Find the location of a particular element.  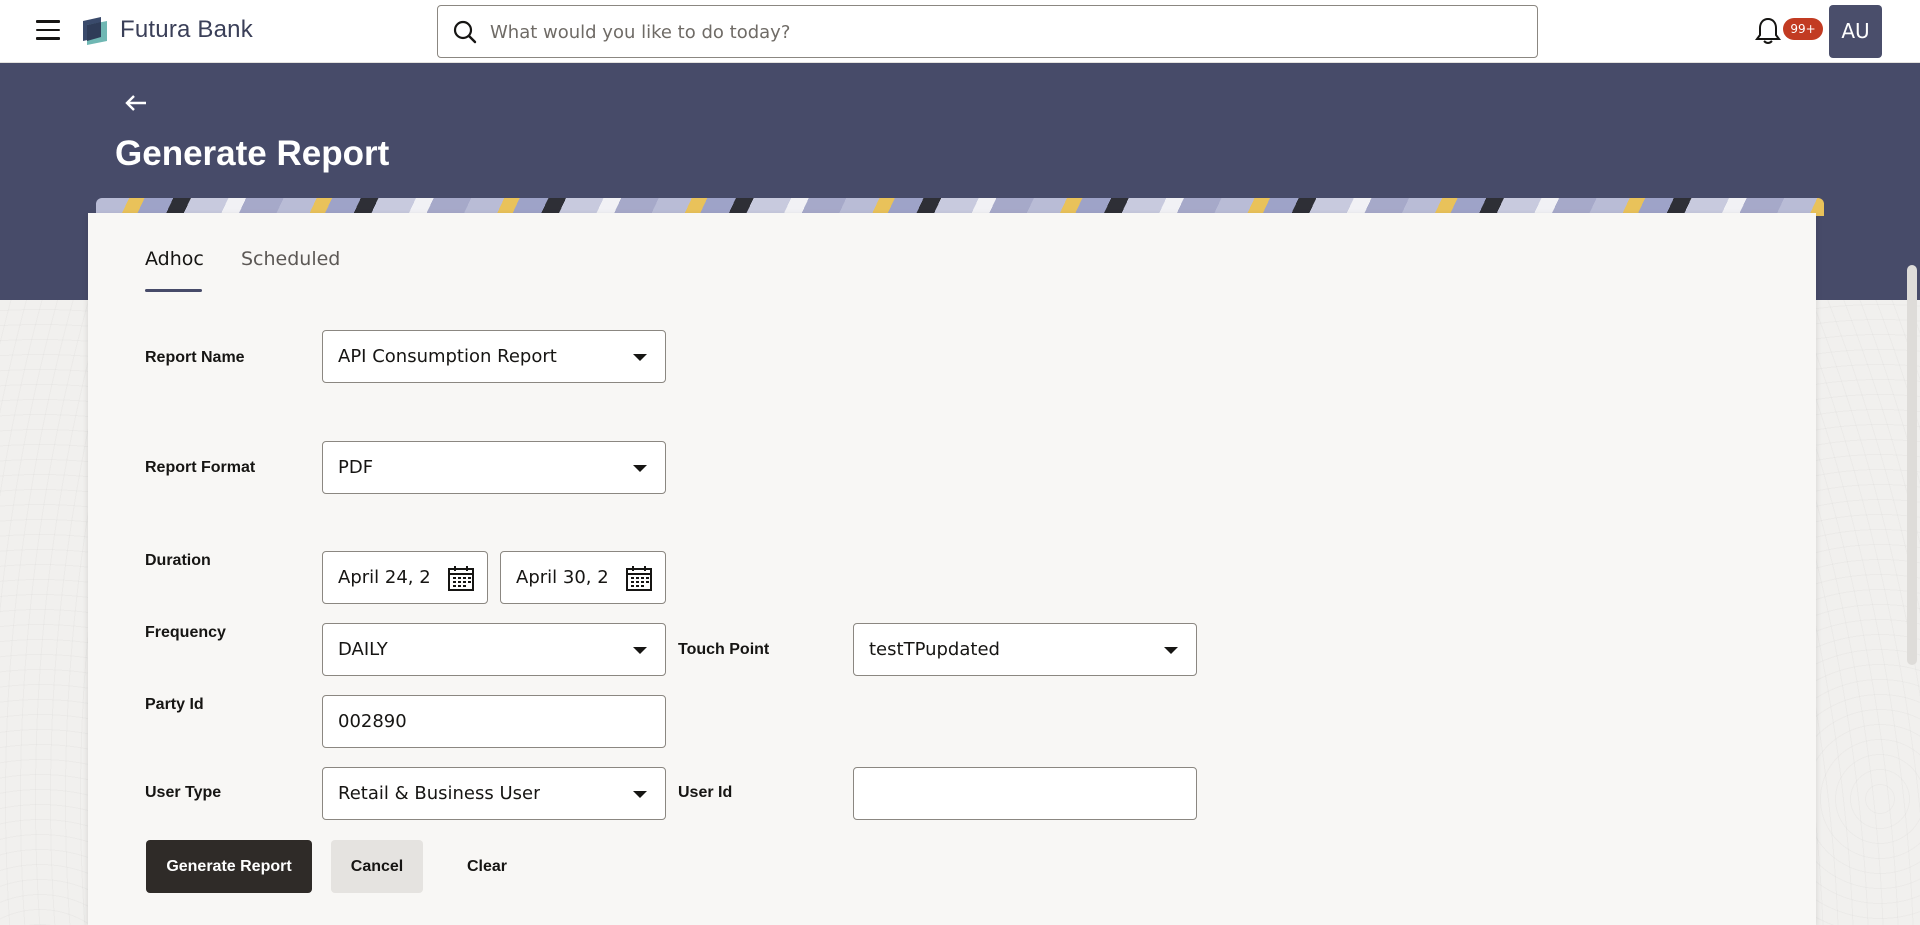

brand-name: Futura Bank is located at coordinates (186, 29).